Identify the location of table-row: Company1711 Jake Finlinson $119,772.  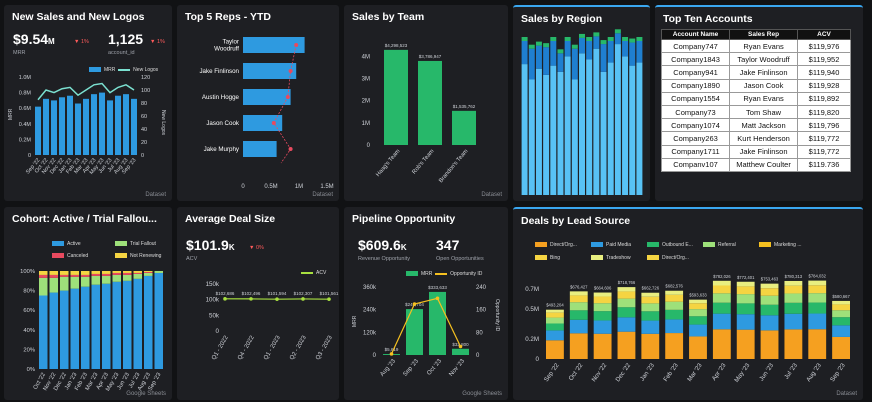
(755, 151).